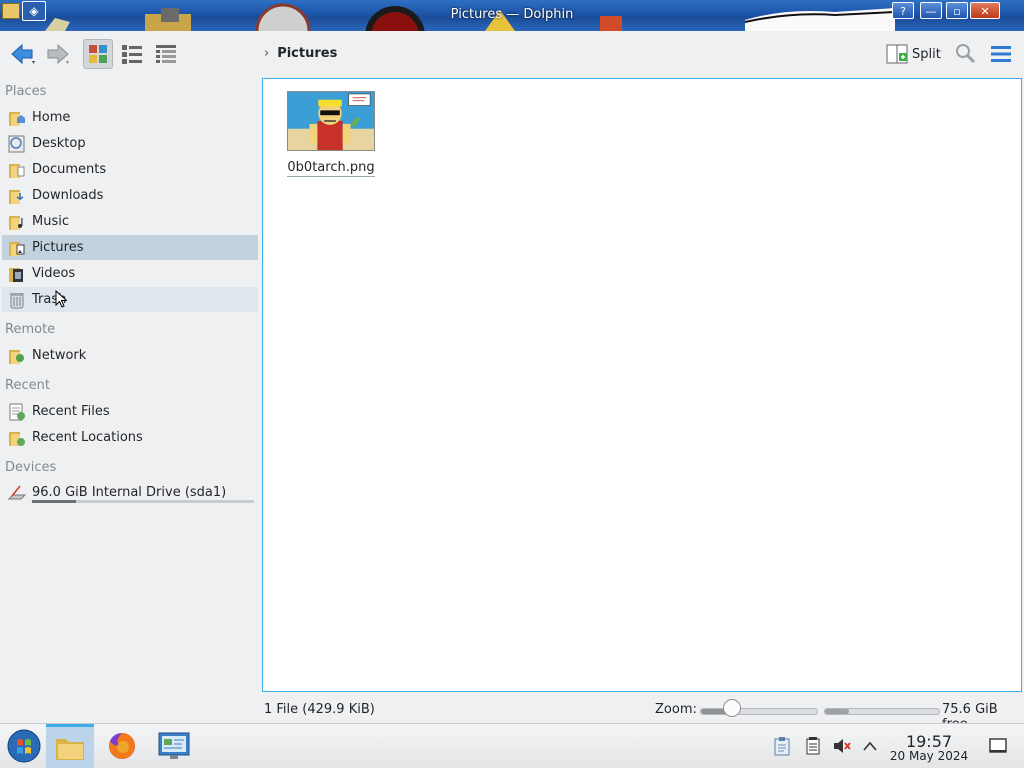 The image size is (1024, 768). I want to click on clock-date: 20 May 2024, so click(929, 756).